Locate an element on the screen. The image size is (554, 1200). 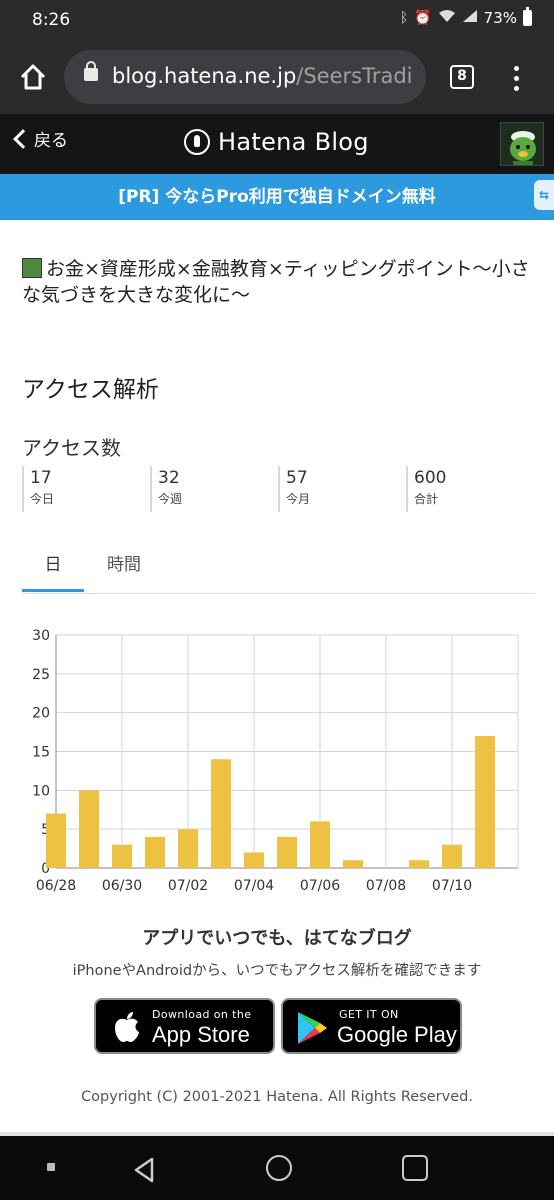
bluetooth-icon: ᛒ is located at coordinates (404, 18).